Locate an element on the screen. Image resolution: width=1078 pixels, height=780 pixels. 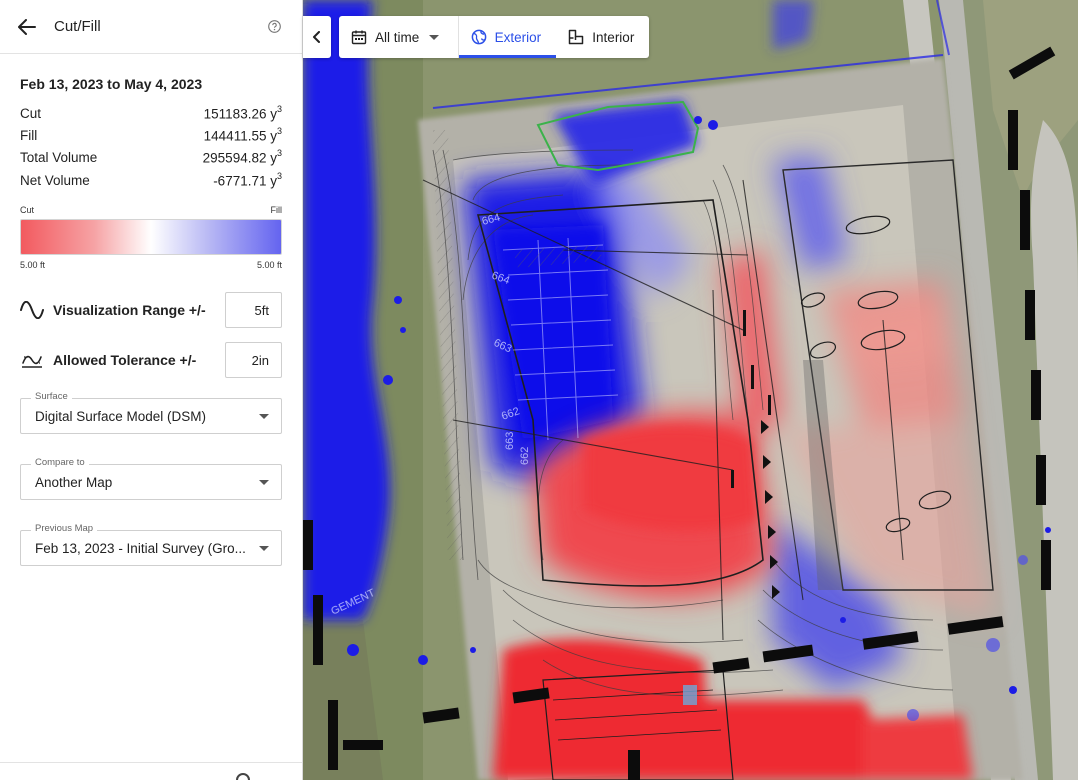
time-range-dropdown: All time is located at coordinates (398, 37).